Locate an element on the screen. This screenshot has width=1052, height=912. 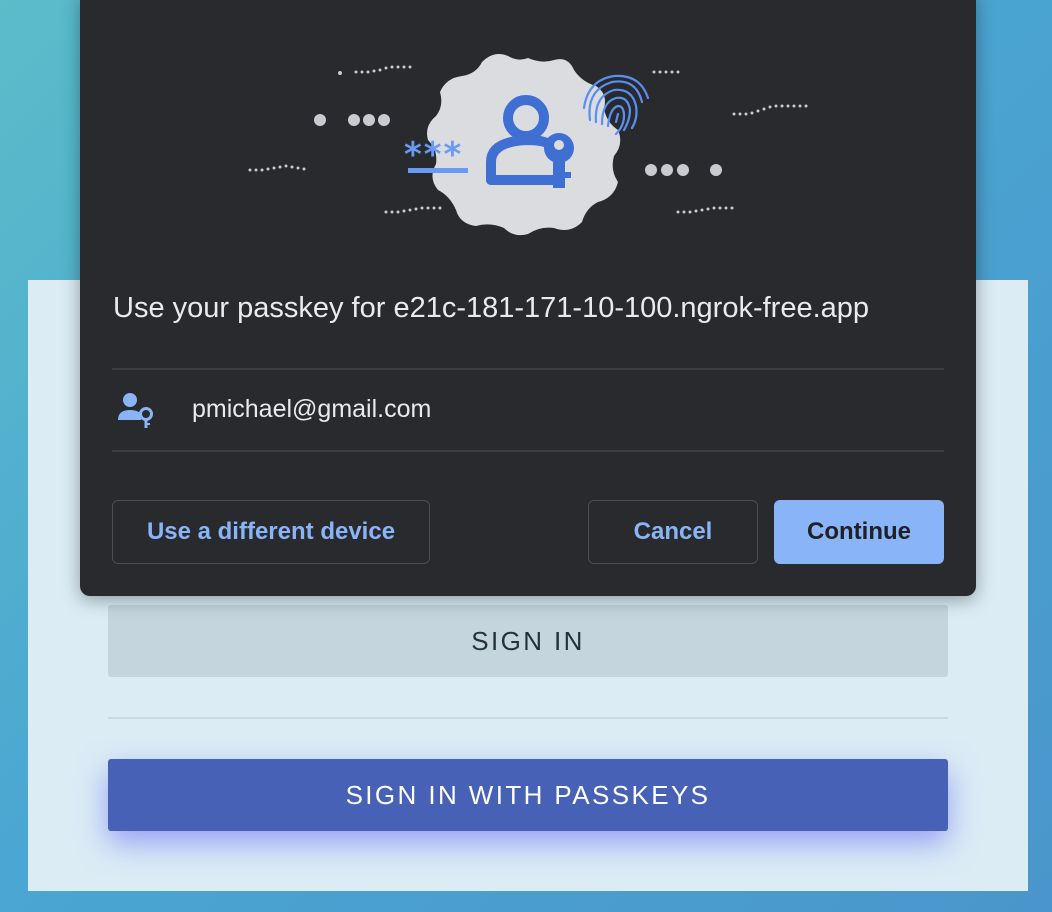
account-email: pmichael@gmail.com is located at coordinates (311, 409).